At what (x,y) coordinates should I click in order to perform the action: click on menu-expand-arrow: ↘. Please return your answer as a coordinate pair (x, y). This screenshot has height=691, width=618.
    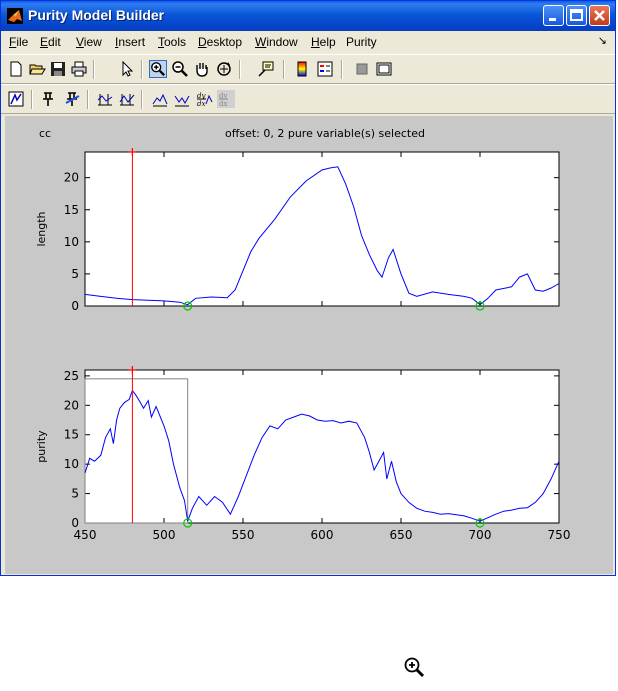
    Looking at the image, I should click on (602, 40).